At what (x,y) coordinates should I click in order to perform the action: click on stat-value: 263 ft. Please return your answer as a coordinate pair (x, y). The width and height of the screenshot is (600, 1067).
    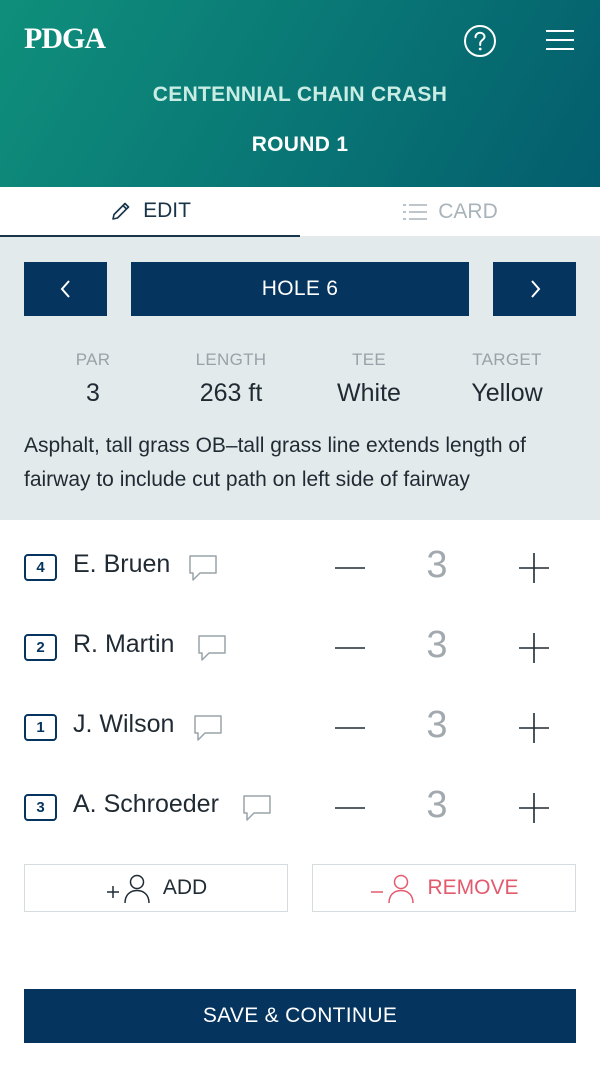
    Looking at the image, I should click on (231, 393).